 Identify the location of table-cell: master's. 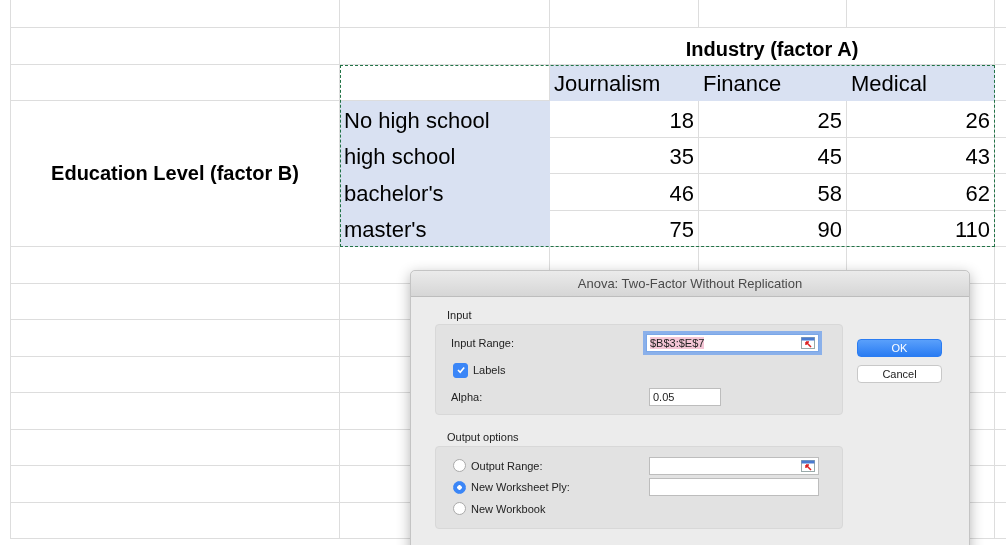
(445, 228).